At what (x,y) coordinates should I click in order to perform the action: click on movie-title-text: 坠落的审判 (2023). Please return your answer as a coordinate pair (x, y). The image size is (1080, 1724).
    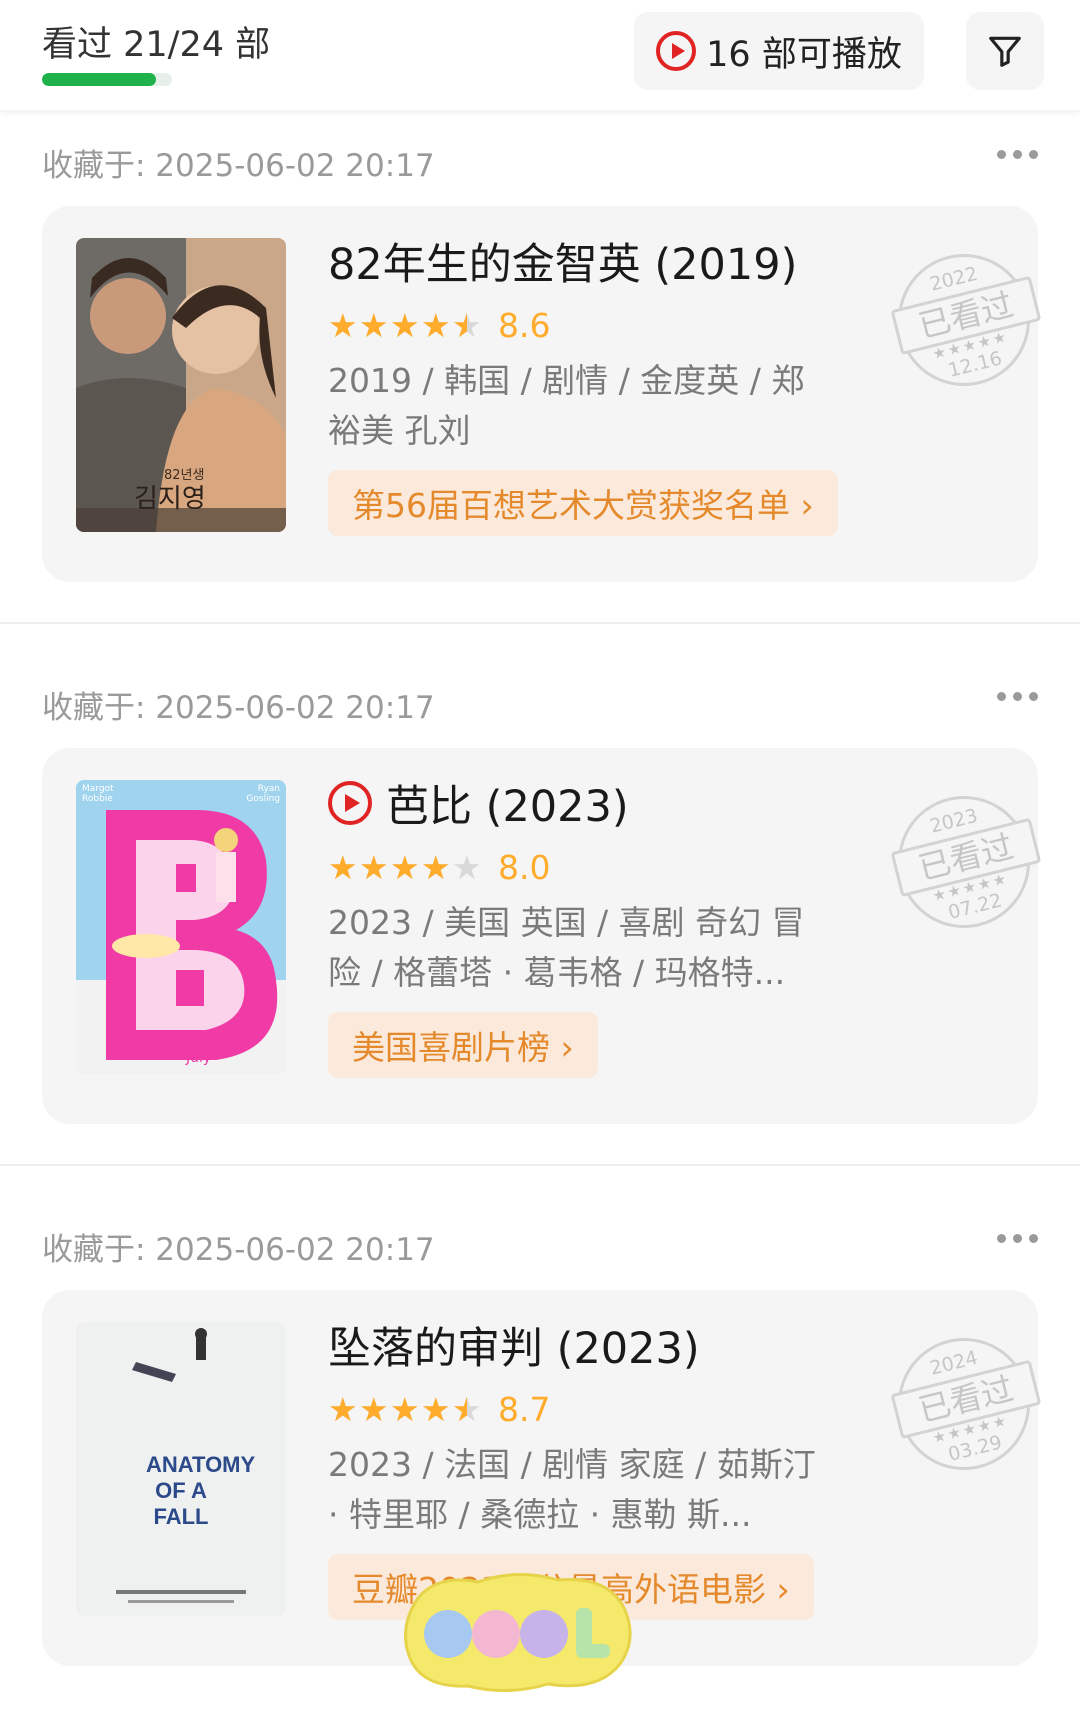
    Looking at the image, I should click on (514, 1349).